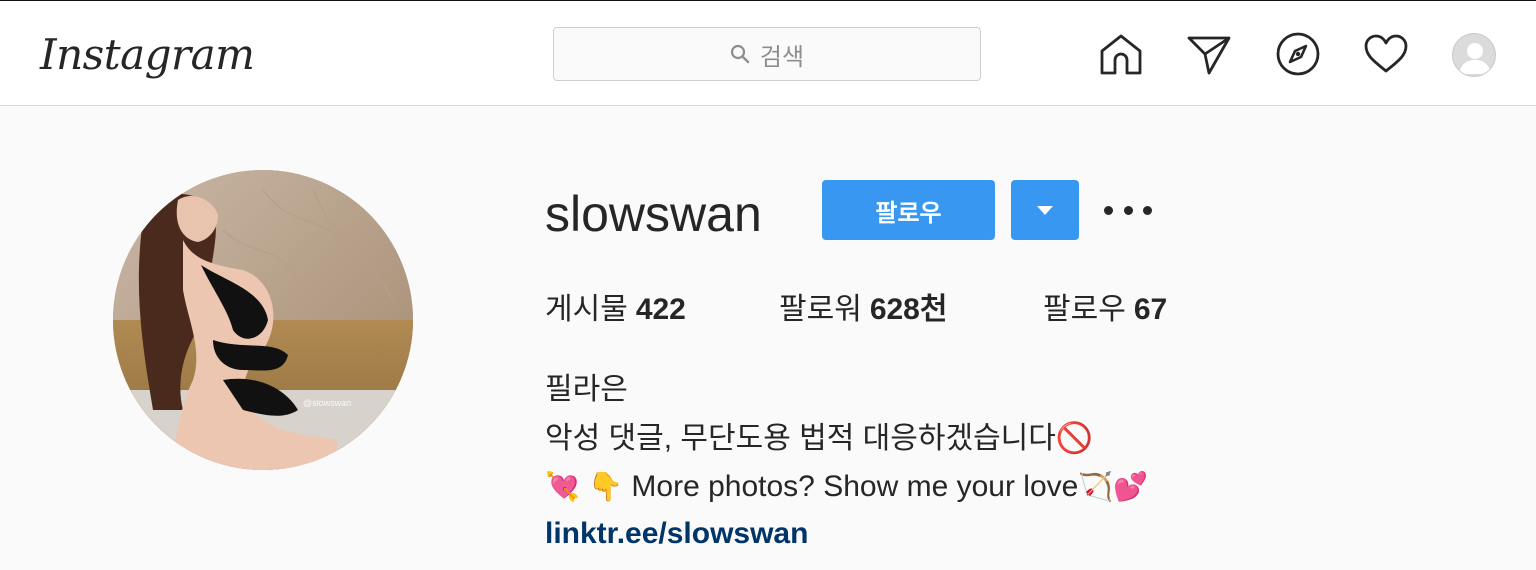 This screenshot has width=1536, height=570. Describe the element at coordinates (1121, 54) in the screenshot. I see `home-icon` at that location.